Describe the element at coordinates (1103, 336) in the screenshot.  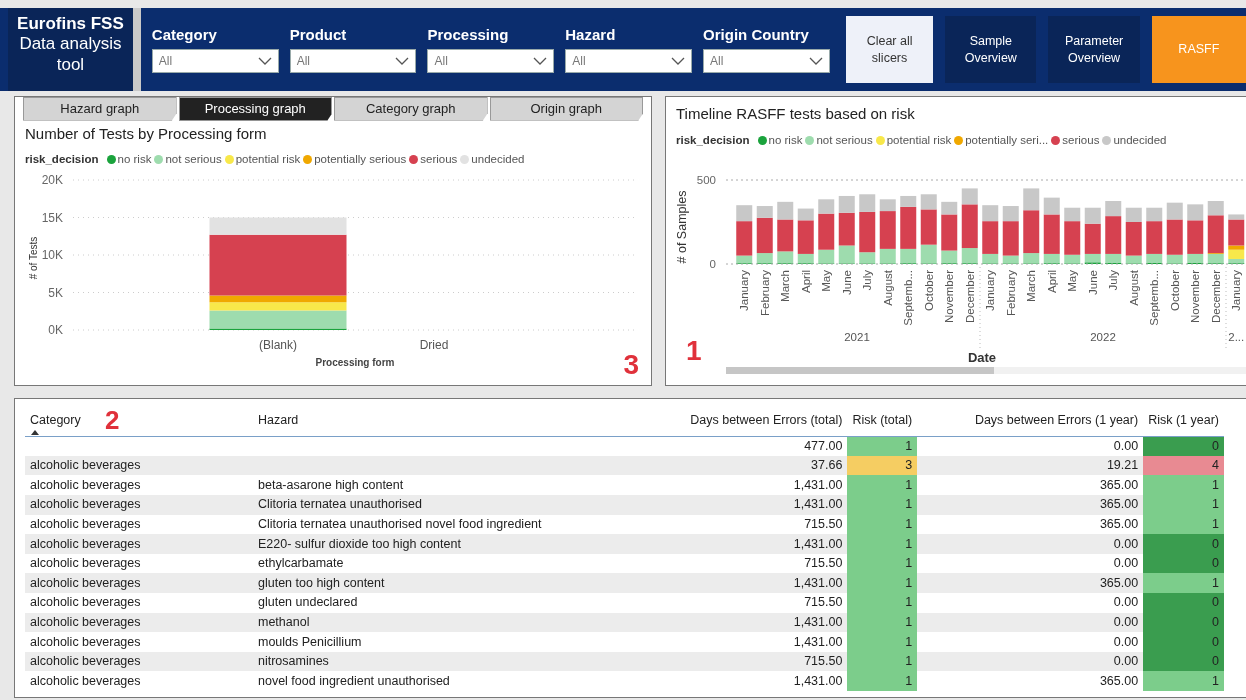
I see `axis-group-label: 2022` at that location.